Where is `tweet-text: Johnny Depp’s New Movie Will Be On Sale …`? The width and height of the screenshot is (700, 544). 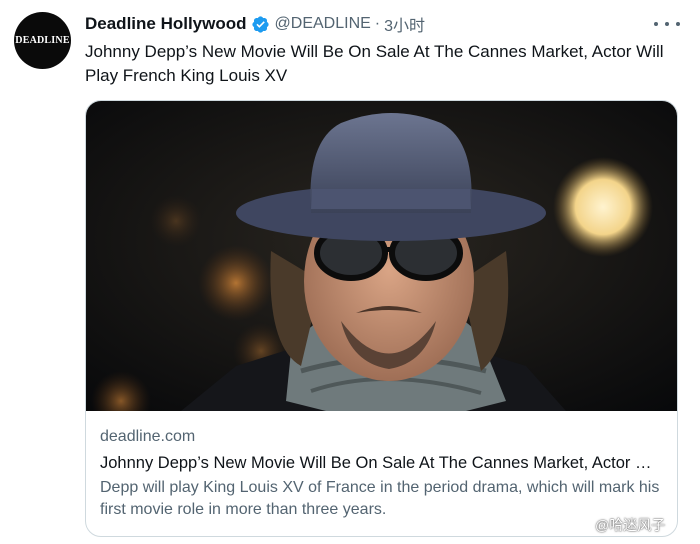 tweet-text: Johnny Depp’s New Movie Will Be On Sale … is located at coordinates (374, 63).